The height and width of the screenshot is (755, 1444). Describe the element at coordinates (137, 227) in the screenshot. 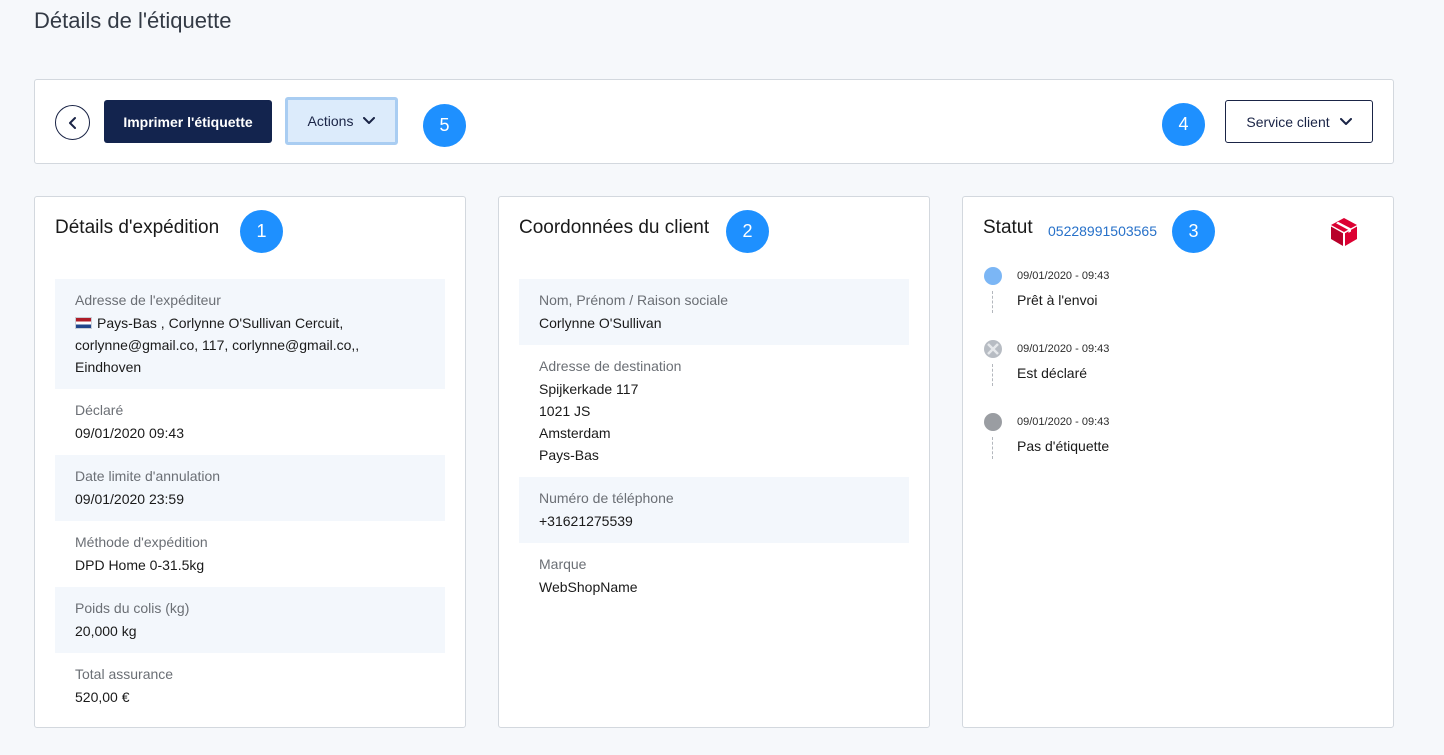

I see `shipping-details-title: Détails d'expédition` at that location.